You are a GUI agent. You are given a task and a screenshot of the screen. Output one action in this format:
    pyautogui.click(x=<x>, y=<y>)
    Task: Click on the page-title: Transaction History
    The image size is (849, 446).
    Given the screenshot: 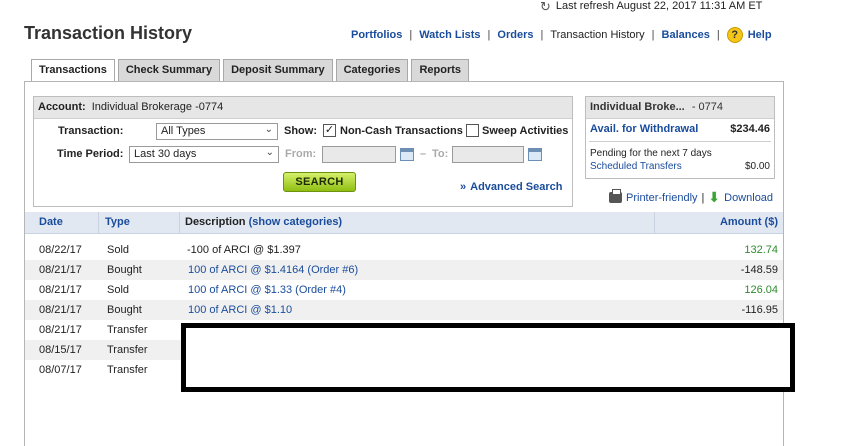 What is the action you would take?
    pyautogui.click(x=108, y=33)
    